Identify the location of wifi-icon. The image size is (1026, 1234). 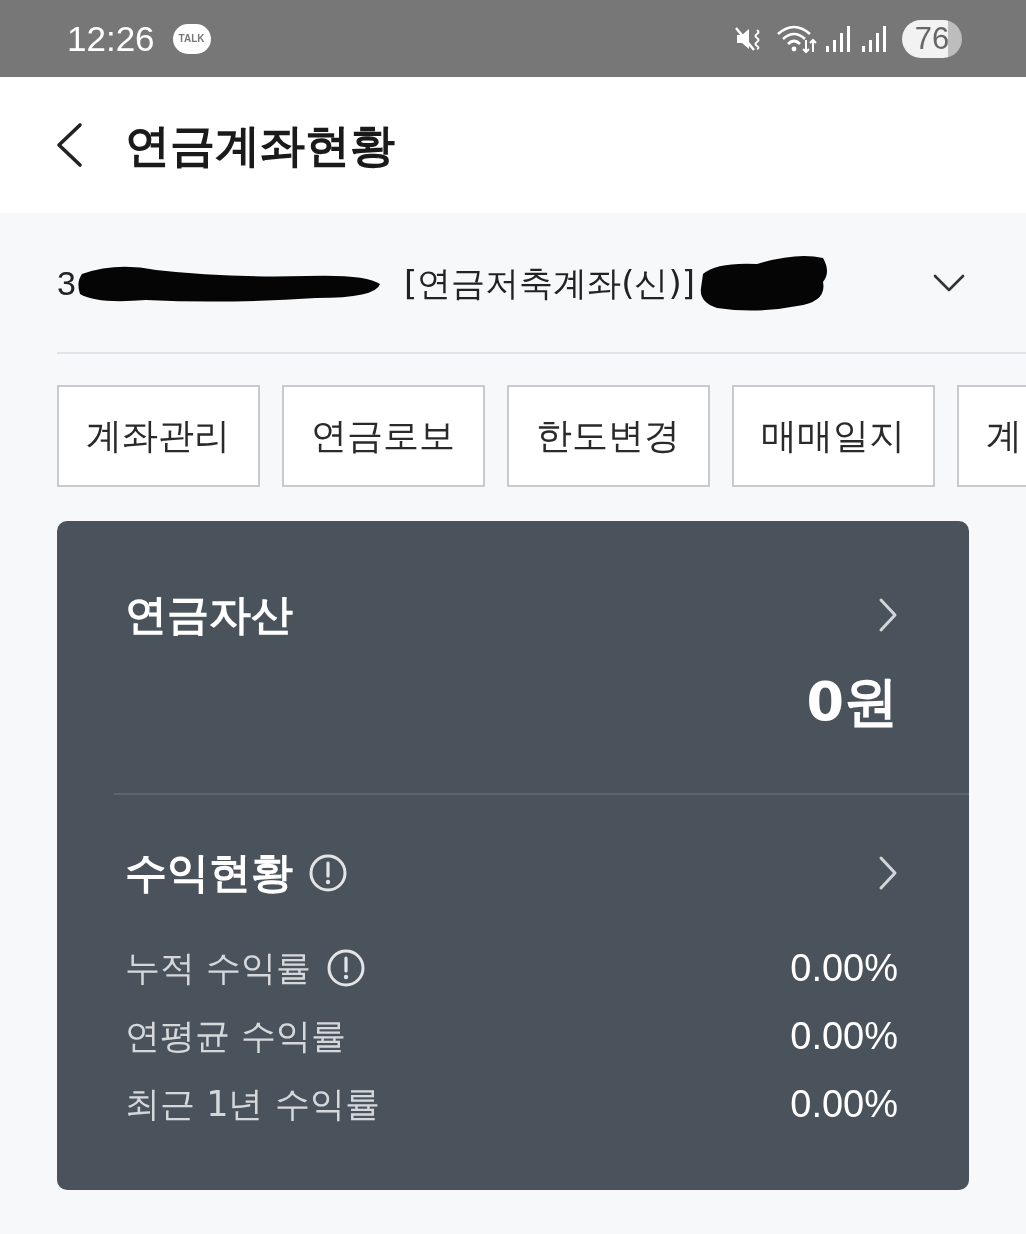
(797, 38).